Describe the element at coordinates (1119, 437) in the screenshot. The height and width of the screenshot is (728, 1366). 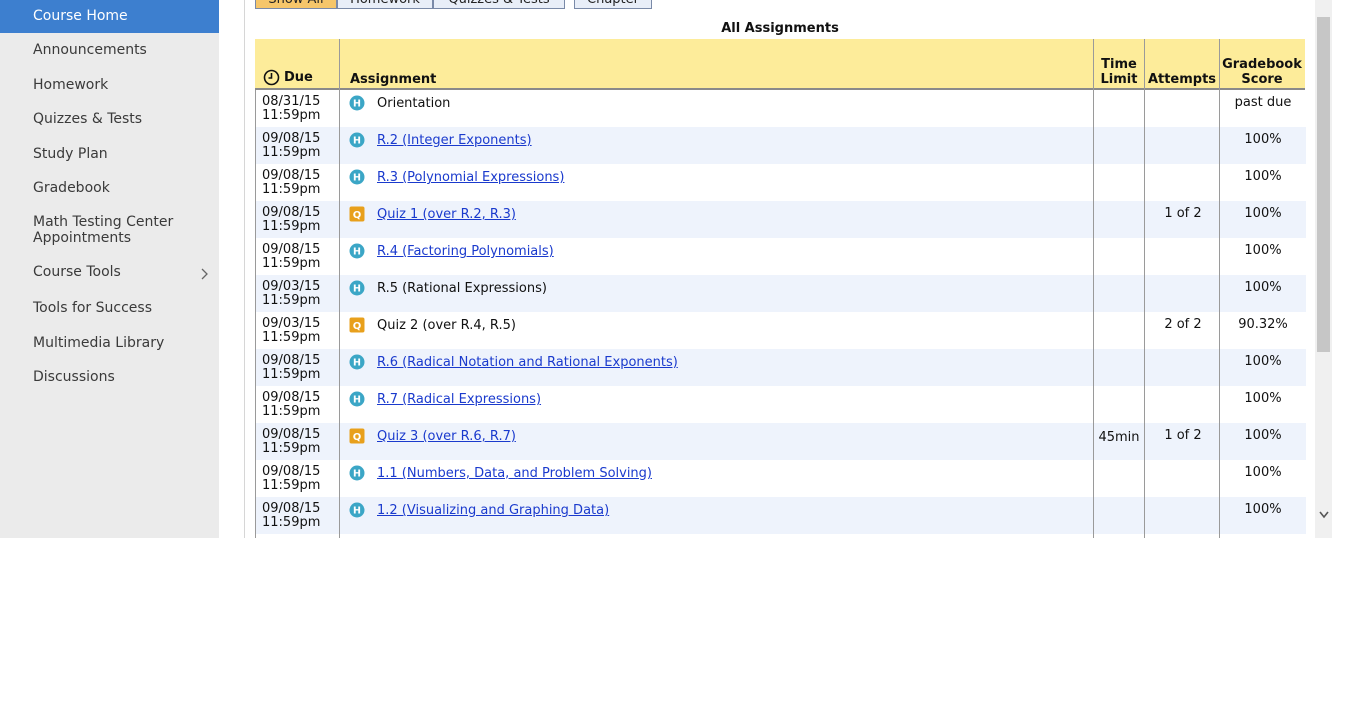
I see `time-limit-cell: 45min` at that location.